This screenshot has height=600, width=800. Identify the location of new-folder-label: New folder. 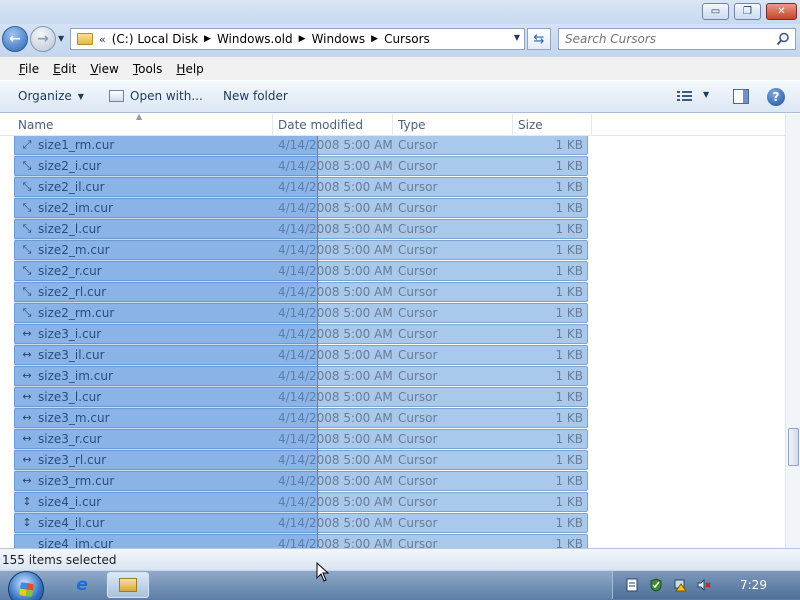
(255, 96).